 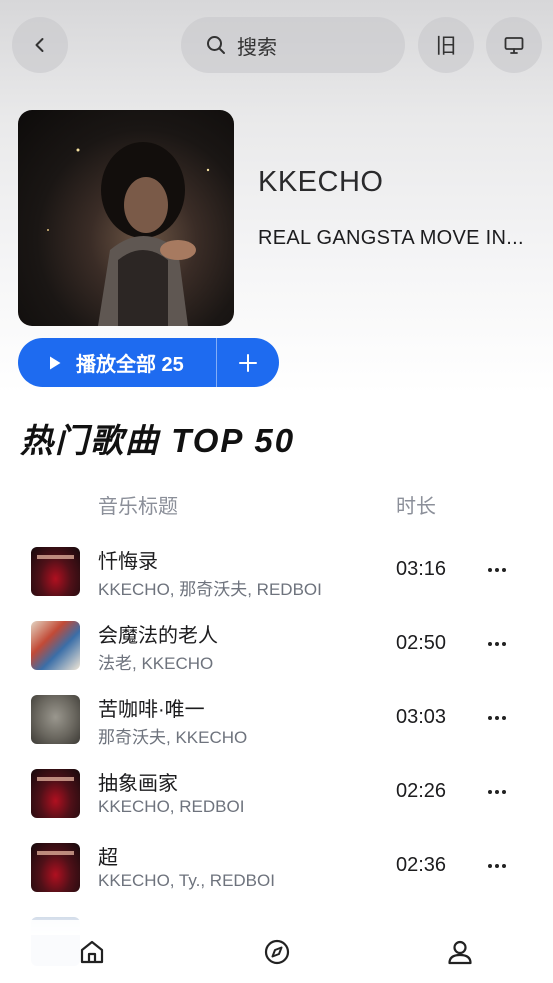 I want to click on song-artists: KKECHO, 那奇沃夫, REDBOI, so click(x=210, y=589).